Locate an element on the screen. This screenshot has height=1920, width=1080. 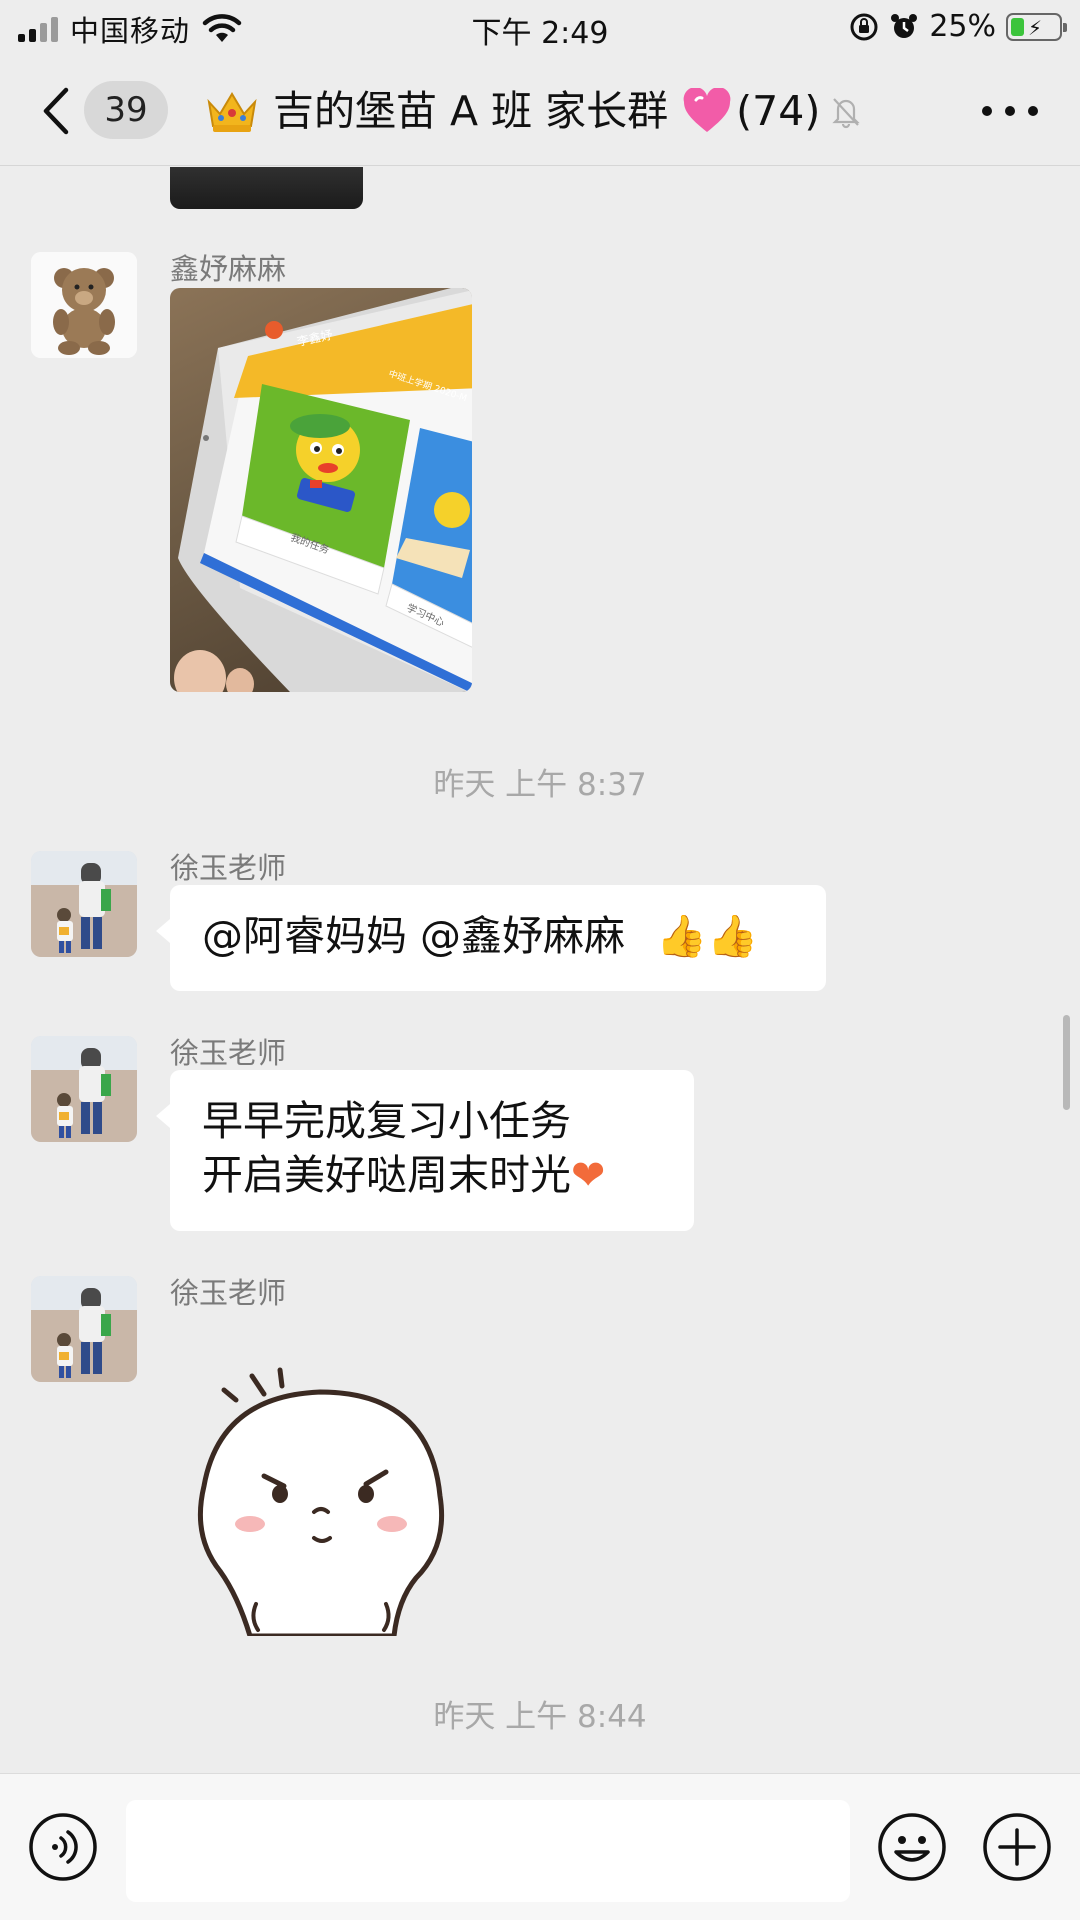
teddy-bear-icon is located at coordinates (84, 305).